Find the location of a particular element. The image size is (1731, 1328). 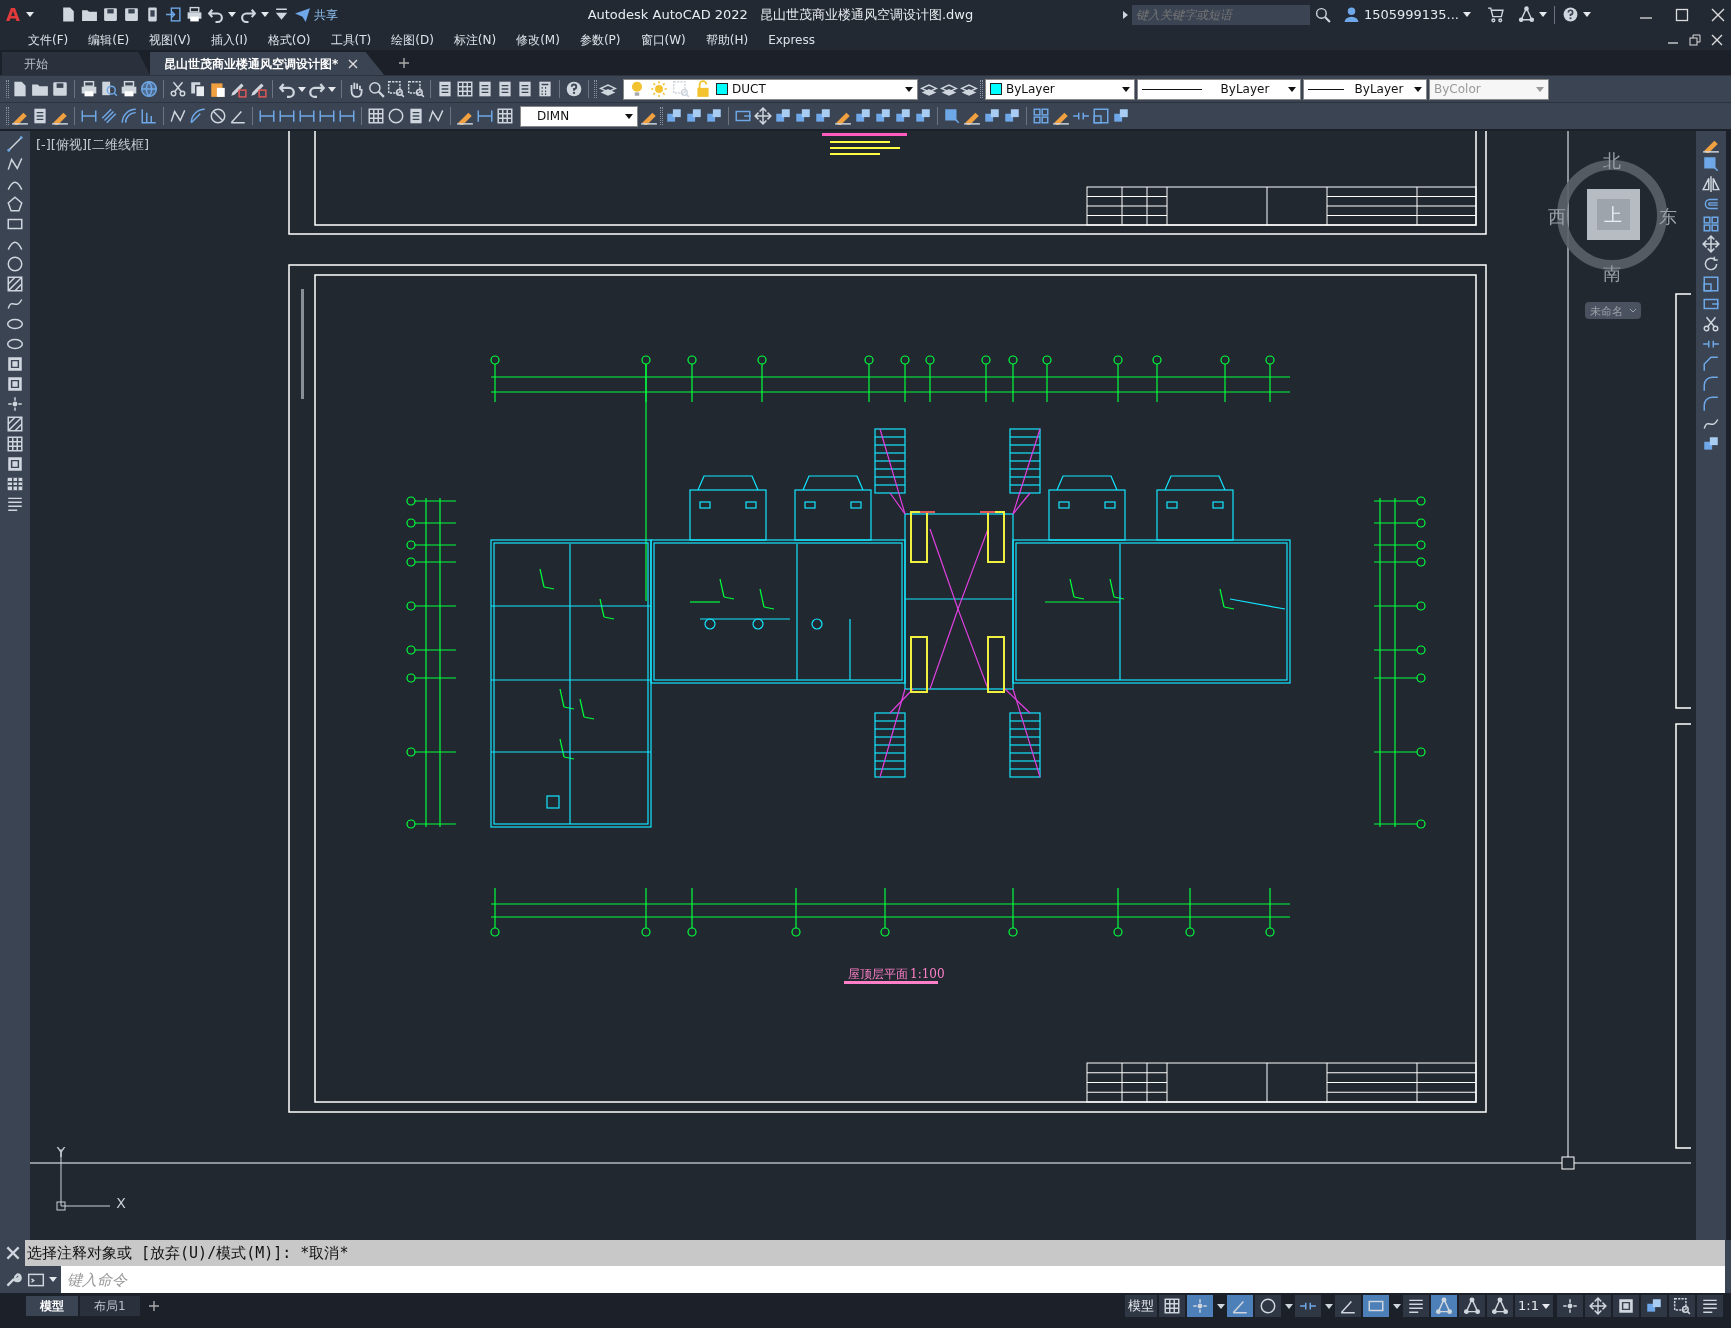

menu-item: 编辑(E) is located at coordinates (109, 39).